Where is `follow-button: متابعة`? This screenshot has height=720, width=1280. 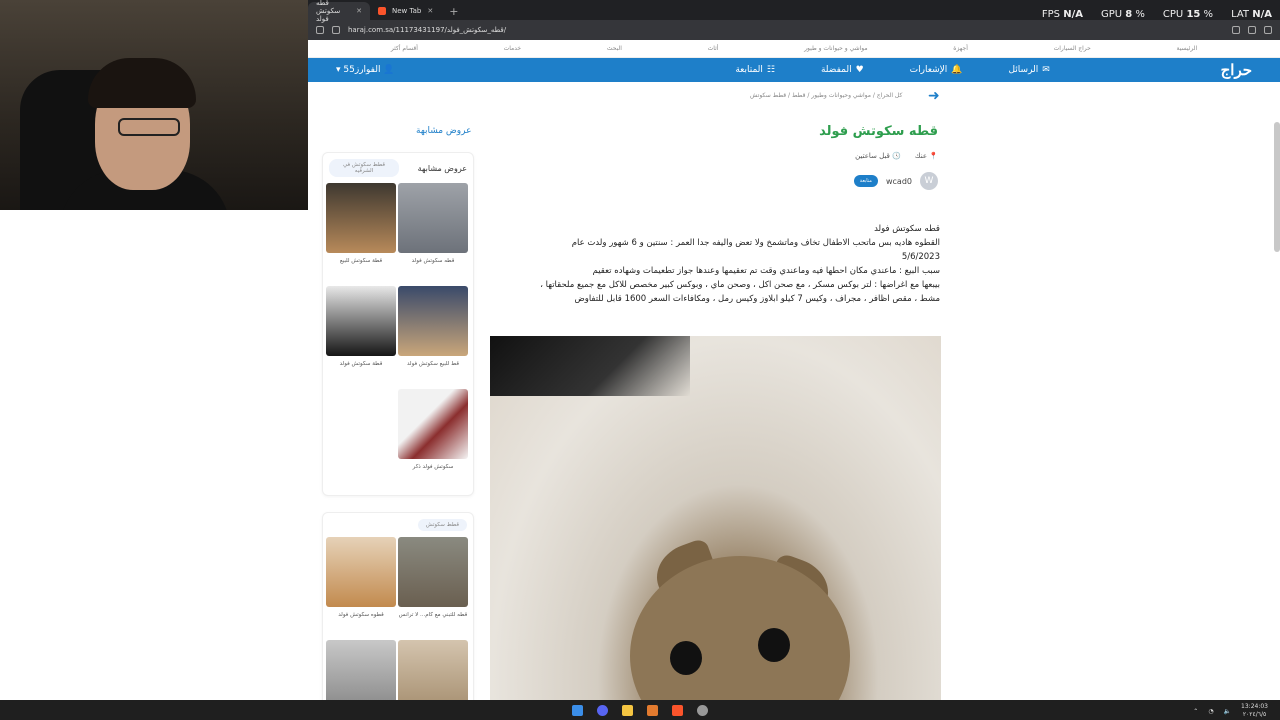
follow-button: متابعة is located at coordinates (865, 181).